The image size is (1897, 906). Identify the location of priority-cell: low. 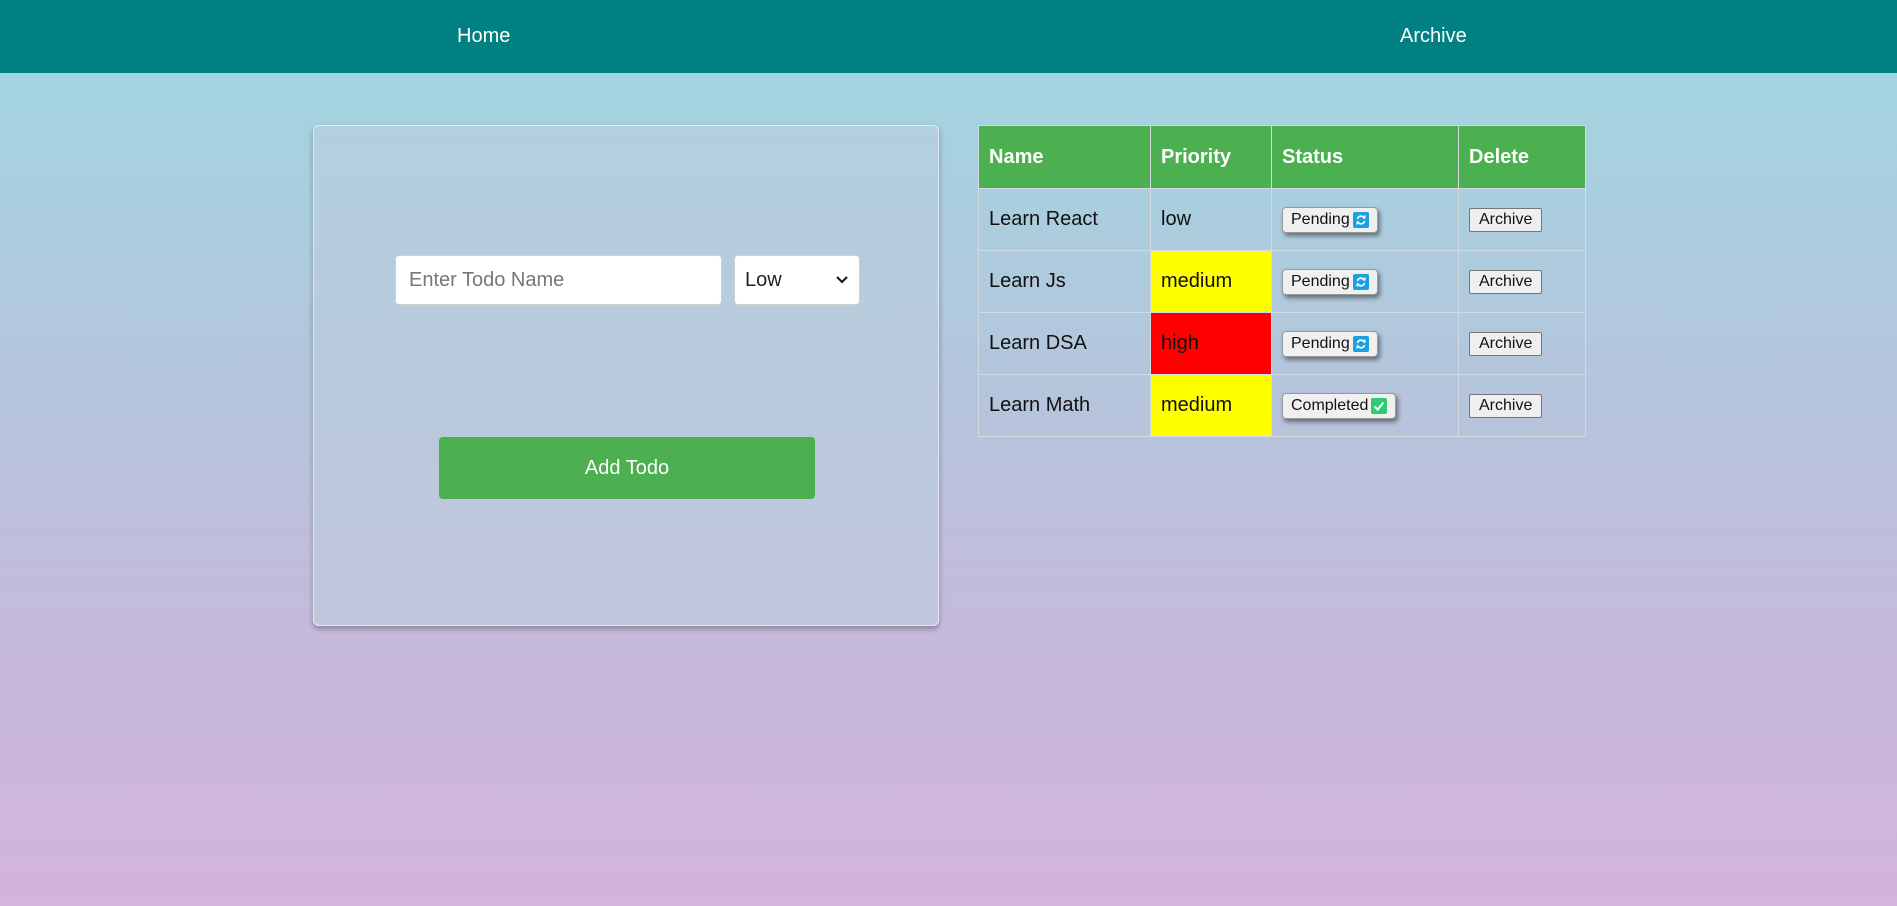
(1211, 219).